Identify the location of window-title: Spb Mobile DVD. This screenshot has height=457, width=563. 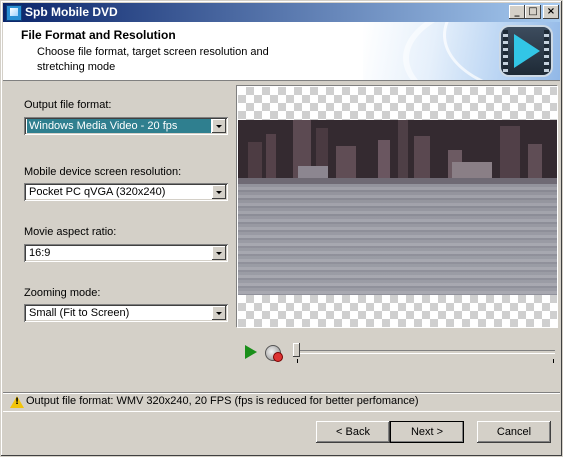
(71, 12).